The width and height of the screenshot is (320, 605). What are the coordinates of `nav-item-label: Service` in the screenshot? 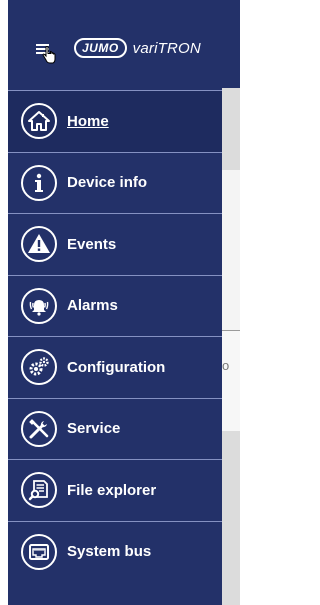 It's located at (94, 429).